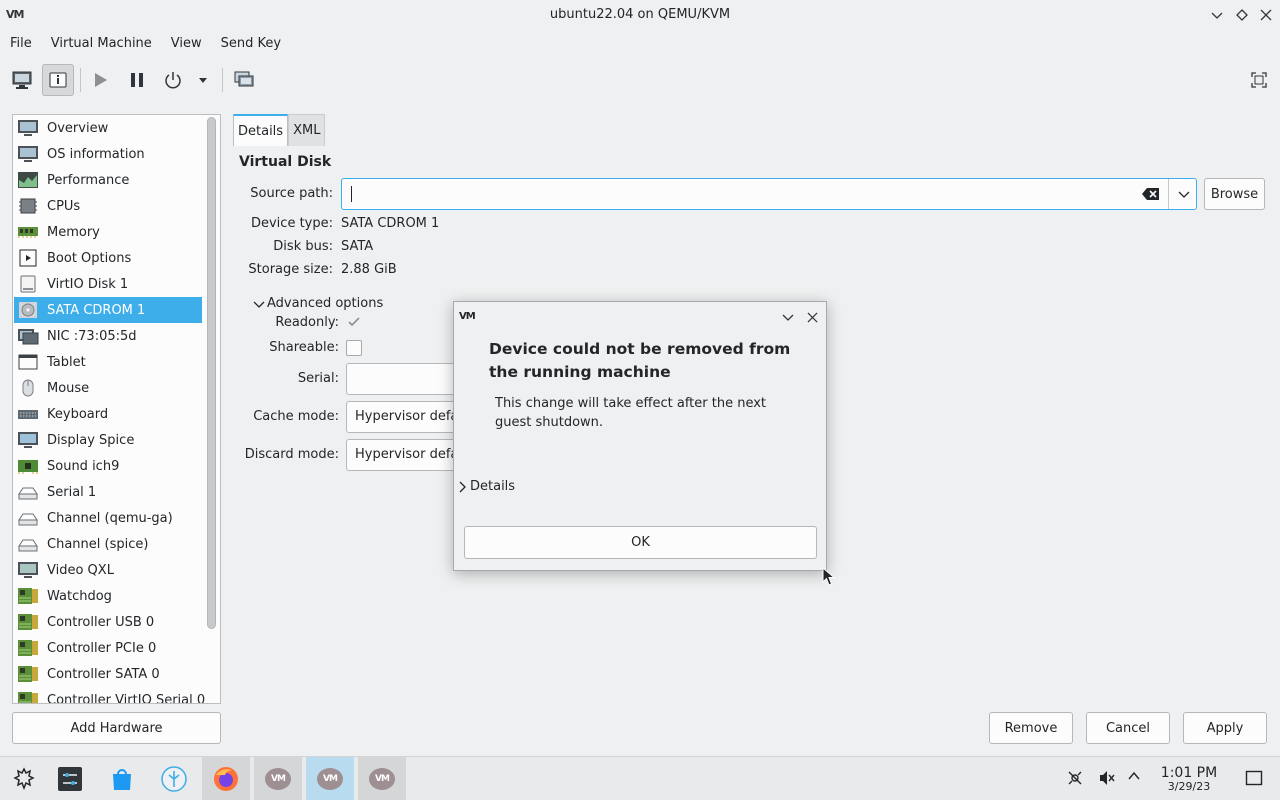  What do you see at coordinates (173, 80) in the screenshot?
I see `power-icon` at bounding box center [173, 80].